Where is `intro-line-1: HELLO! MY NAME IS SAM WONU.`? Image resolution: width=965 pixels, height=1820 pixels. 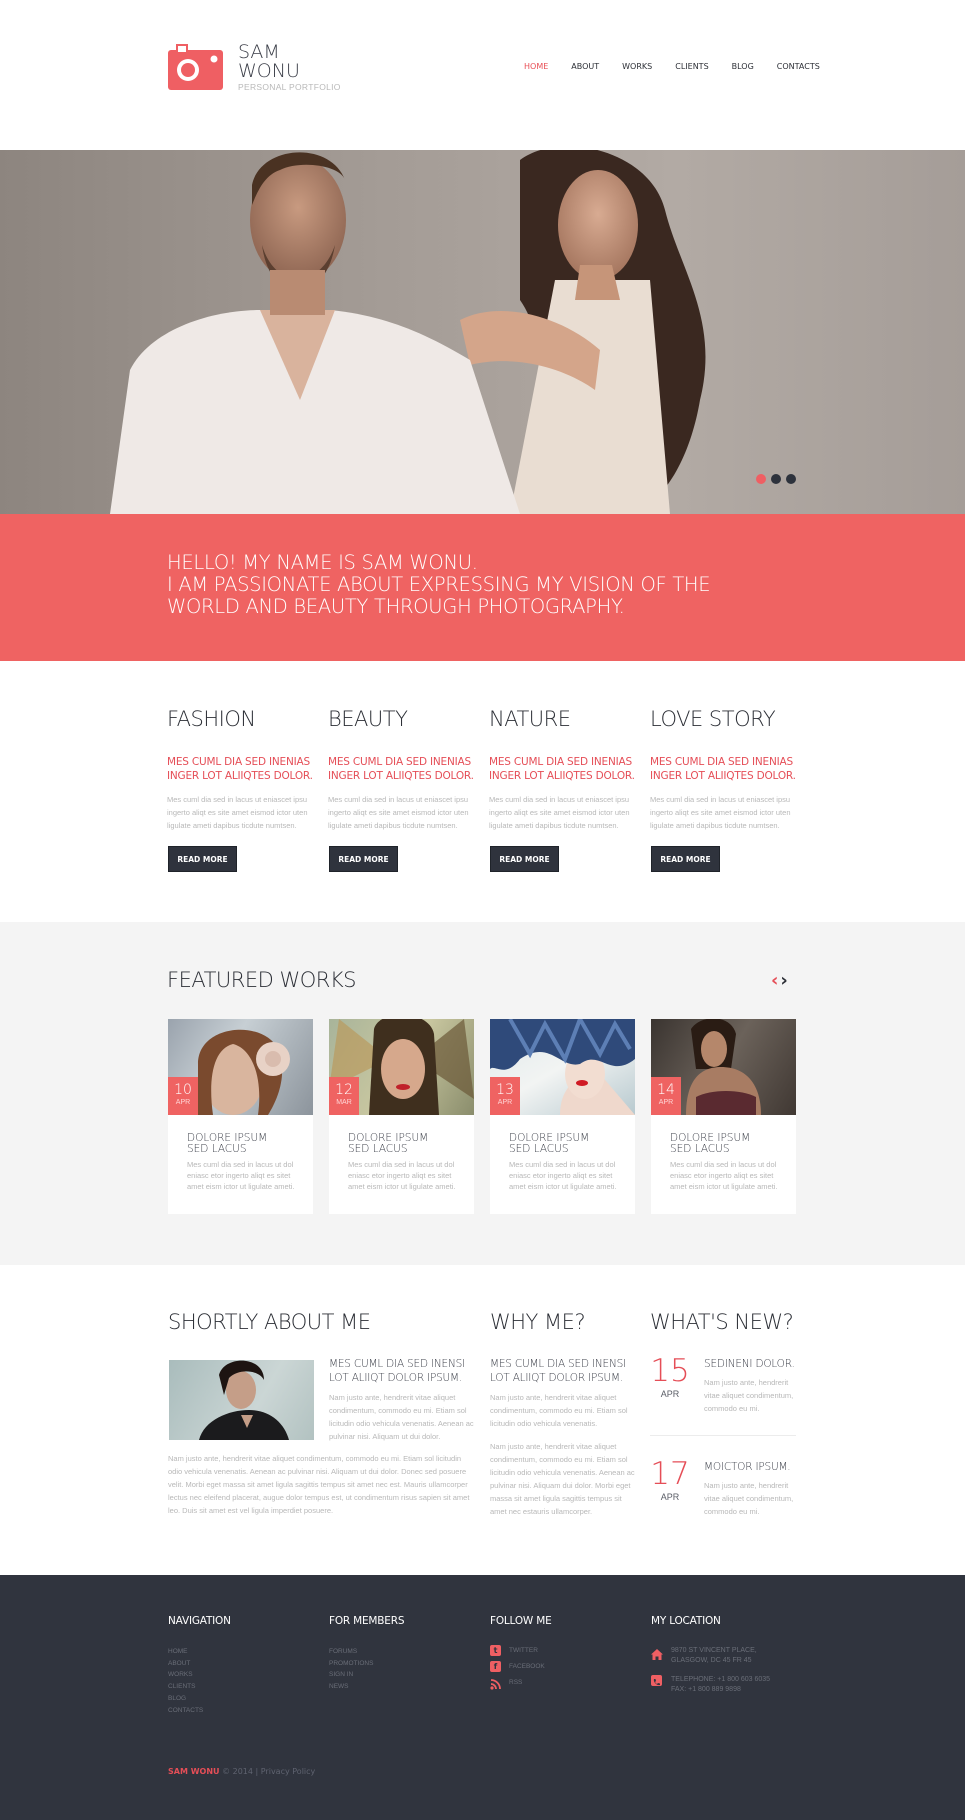
intro-line-1: HELLO! MY NAME IS SAM WONU. is located at coordinates (322, 562).